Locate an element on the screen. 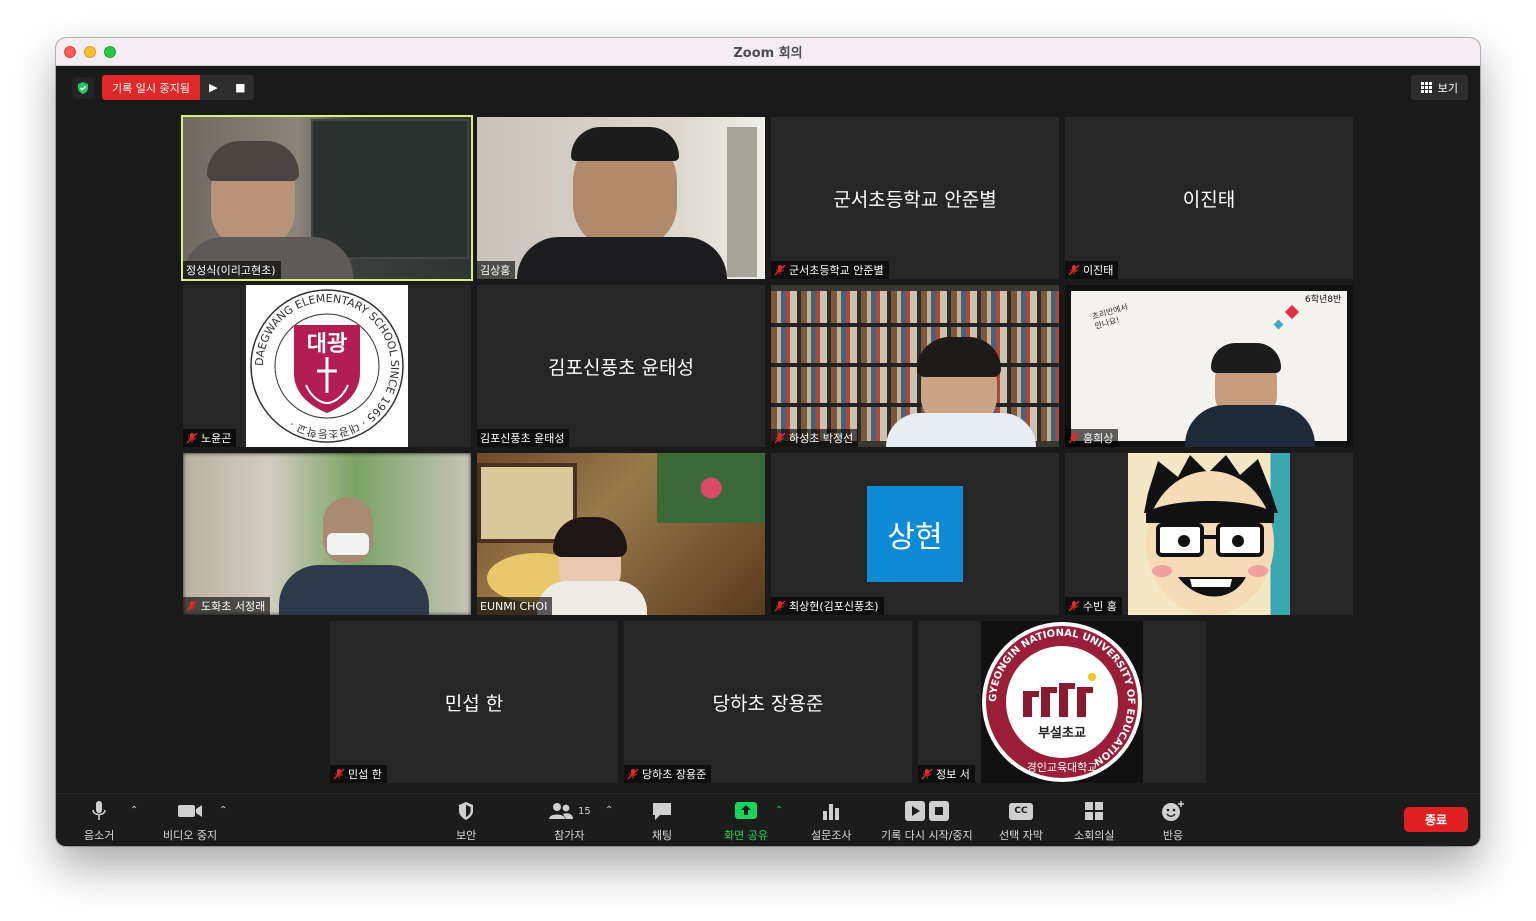  play-icon: ▶ is located at coordinates (213, 87).